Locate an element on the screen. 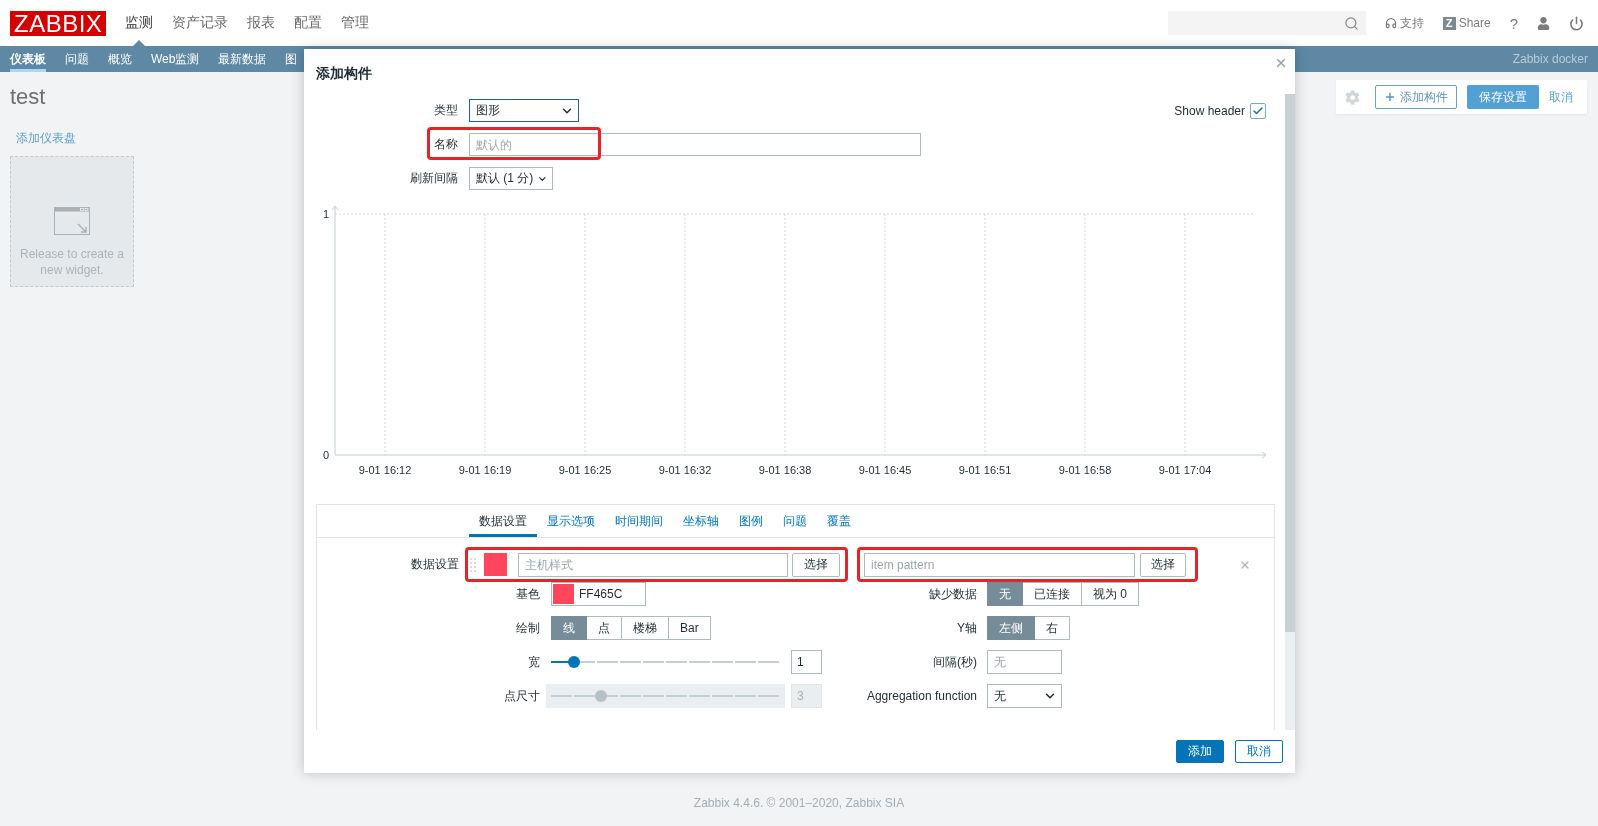  share-link: Z Share is located at coordinates (1466, 23).